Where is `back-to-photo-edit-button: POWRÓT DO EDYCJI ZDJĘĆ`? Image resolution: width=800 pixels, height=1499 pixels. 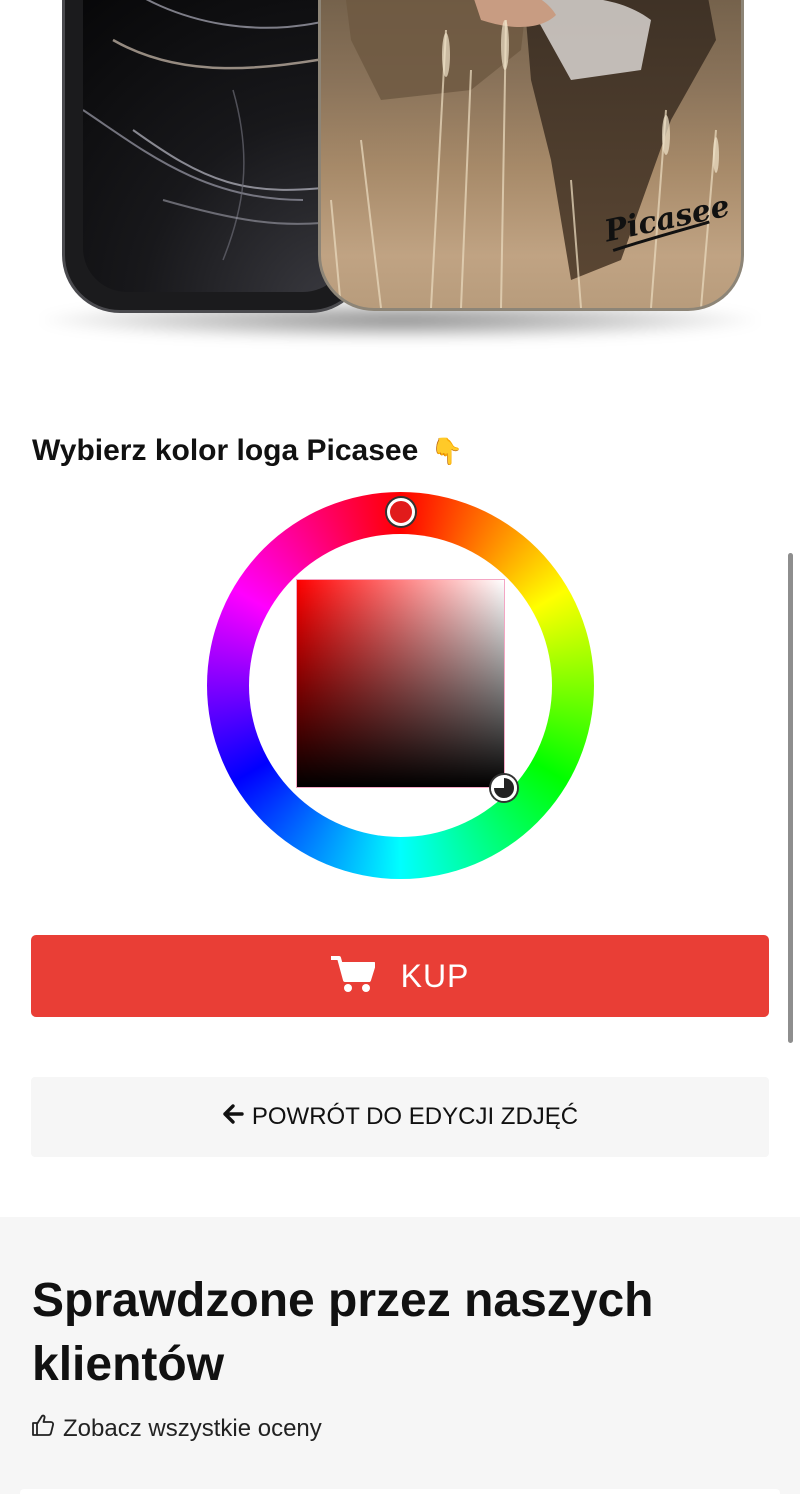
back-to-photo-edit-button: POWRÓT DO EDYCJI ZDJĘĆ is located at coordinates (400, 1117).